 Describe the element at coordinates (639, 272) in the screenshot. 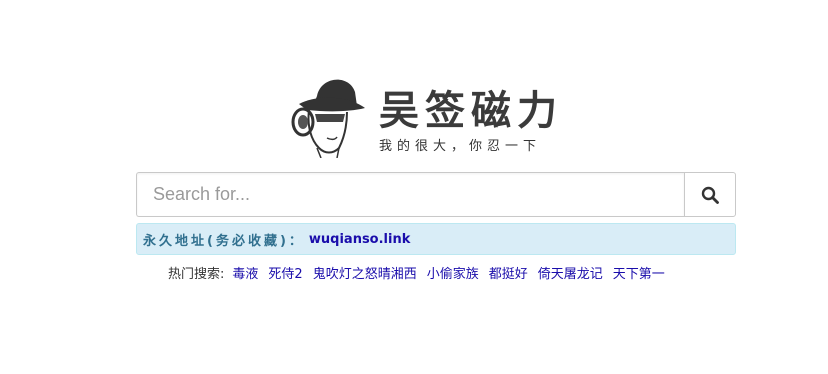

I see `hot-search-link: 天下第一` at that location.